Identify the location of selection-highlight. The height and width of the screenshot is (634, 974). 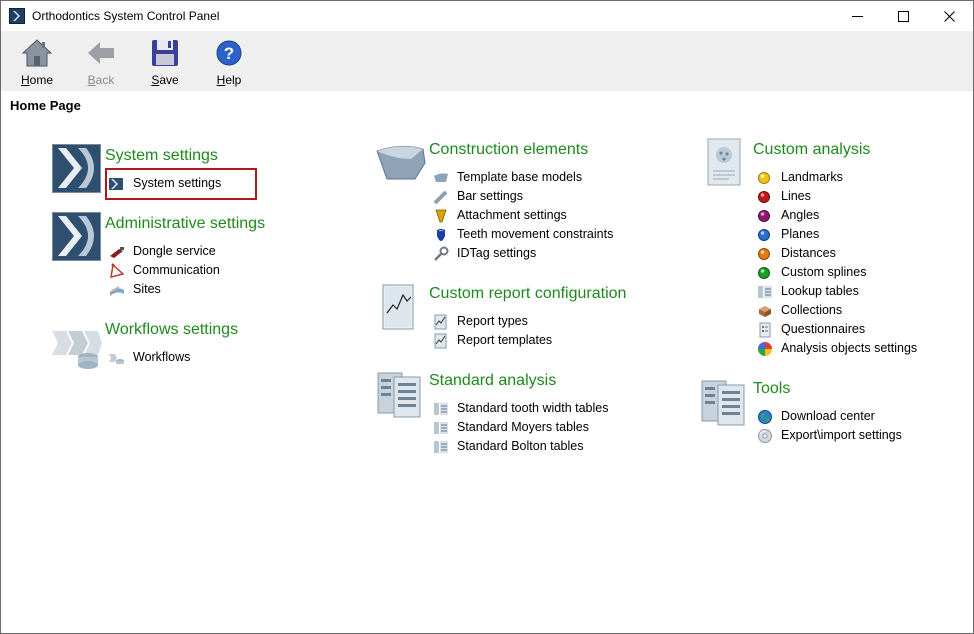
(181, 184).